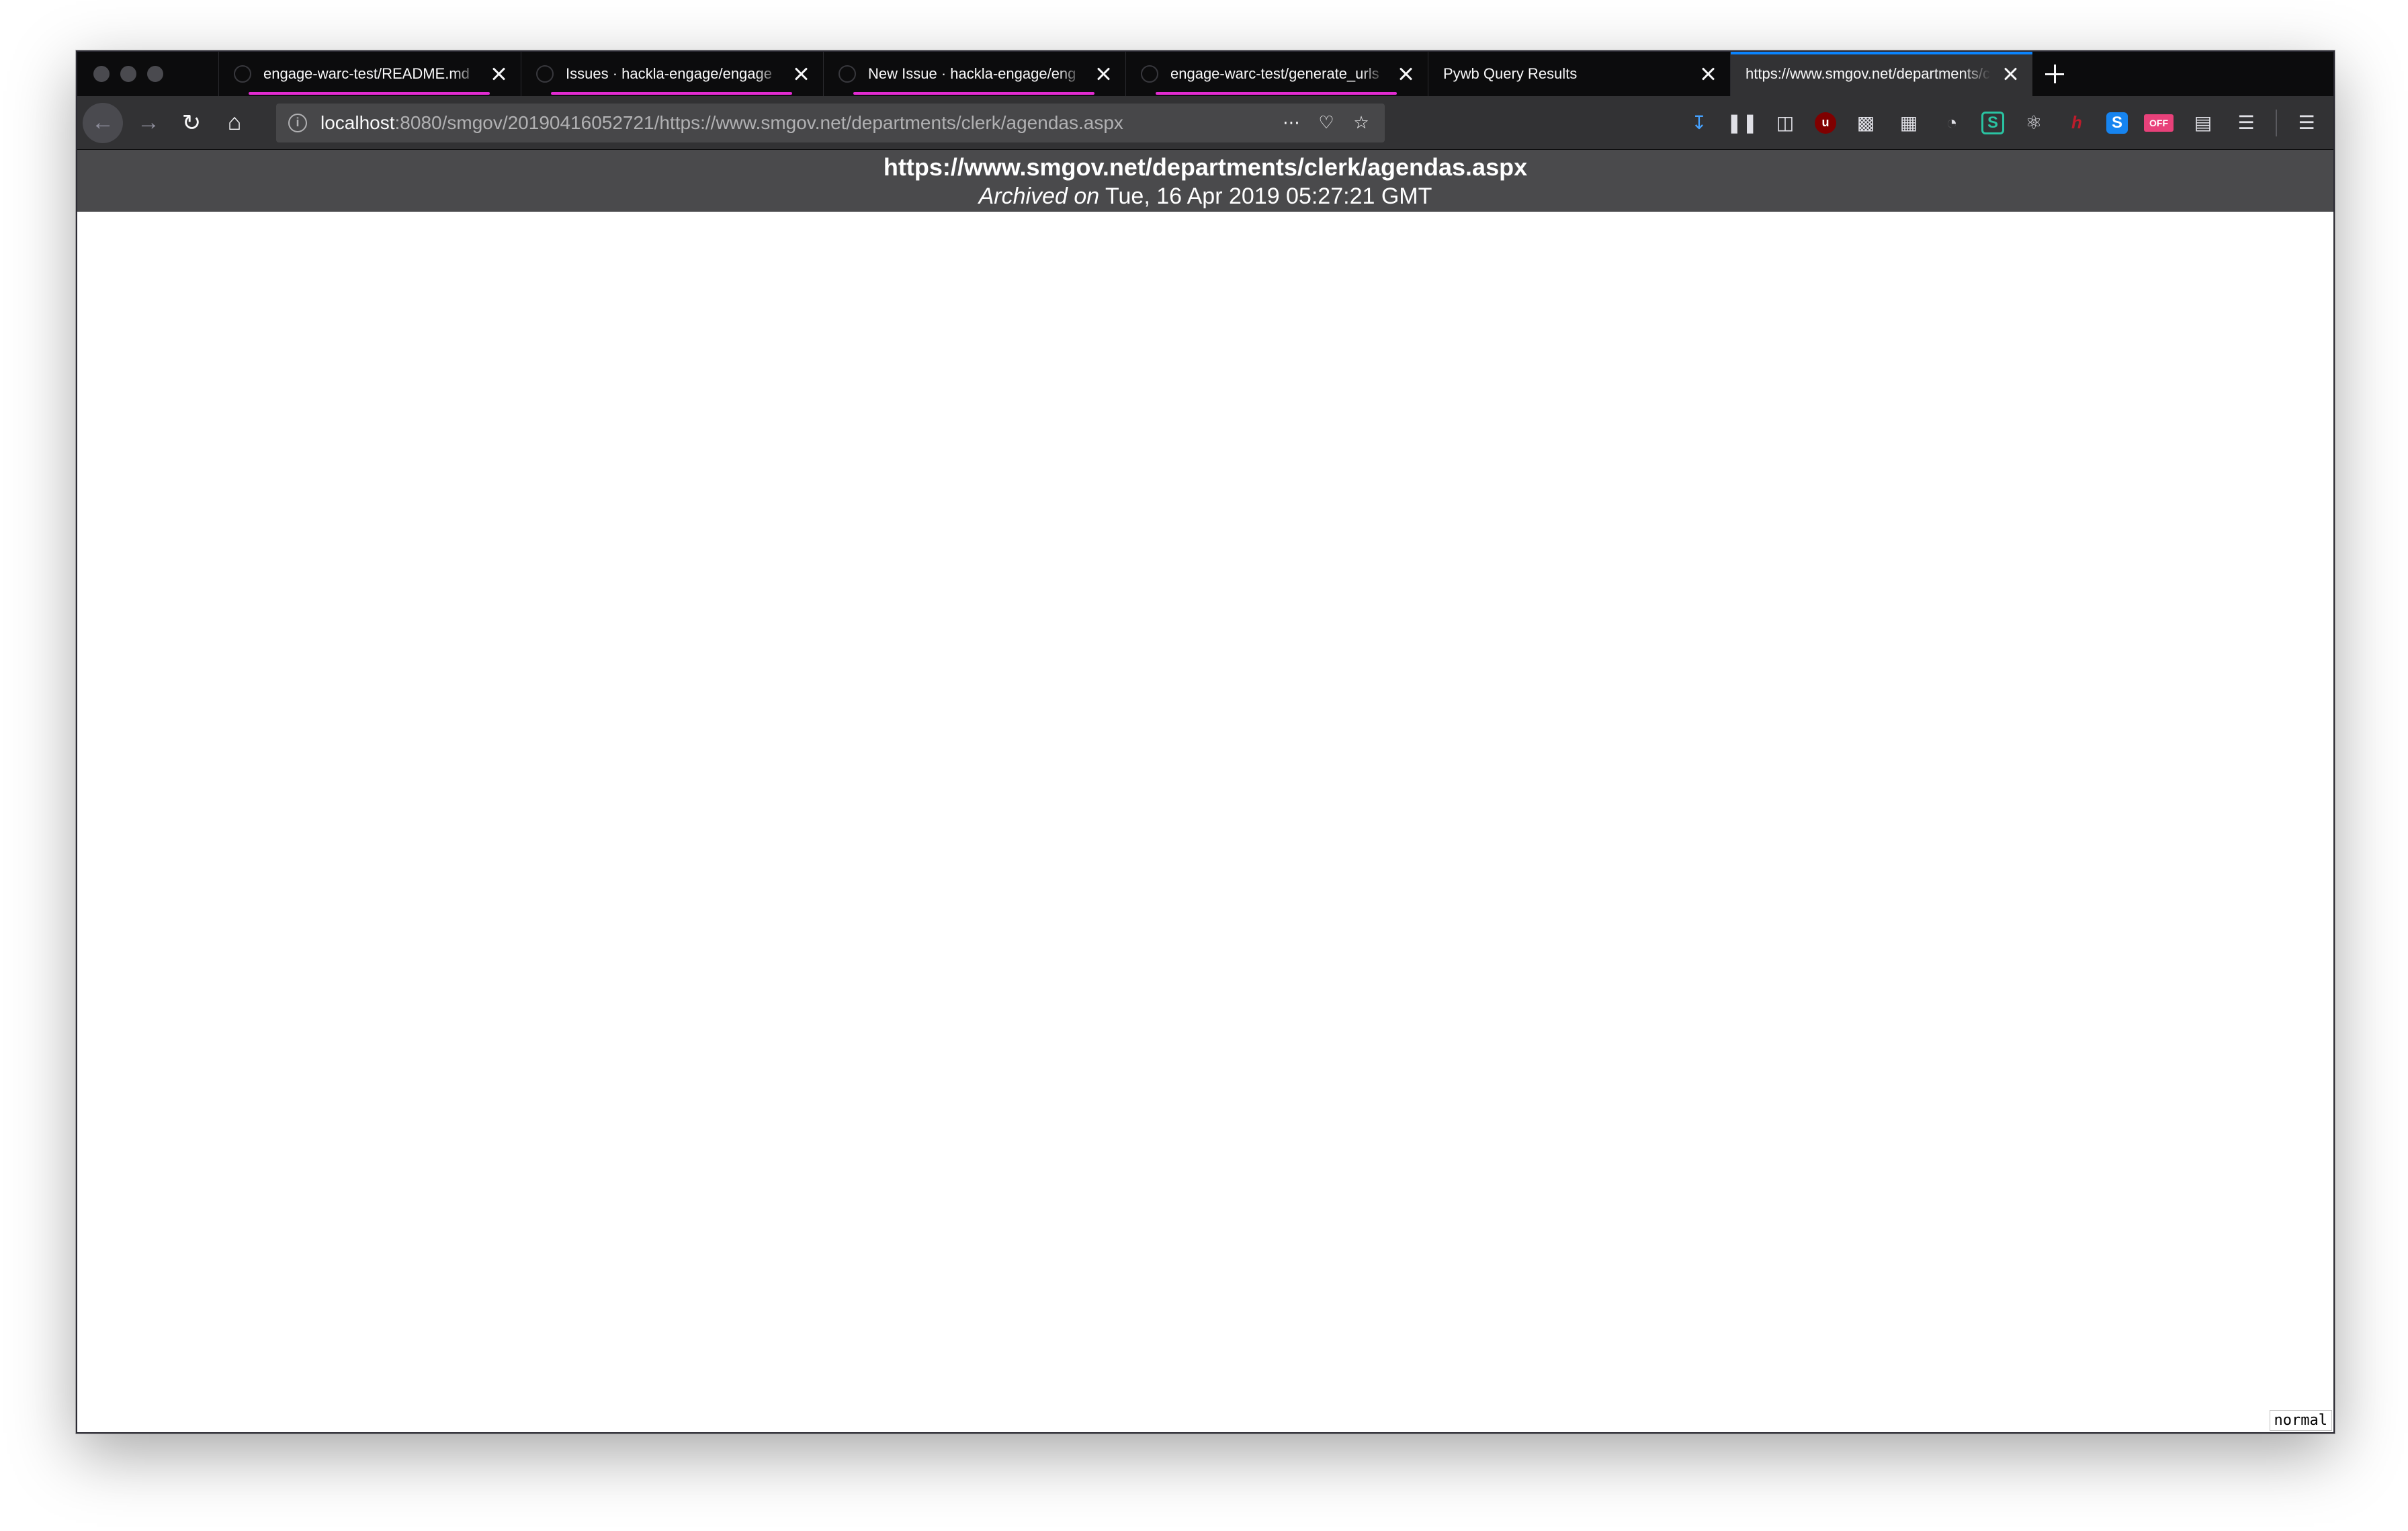  Describe the element at coordinates (2159, 123) in the screenshot. I see `off-extension-icon: OFF` at that location.